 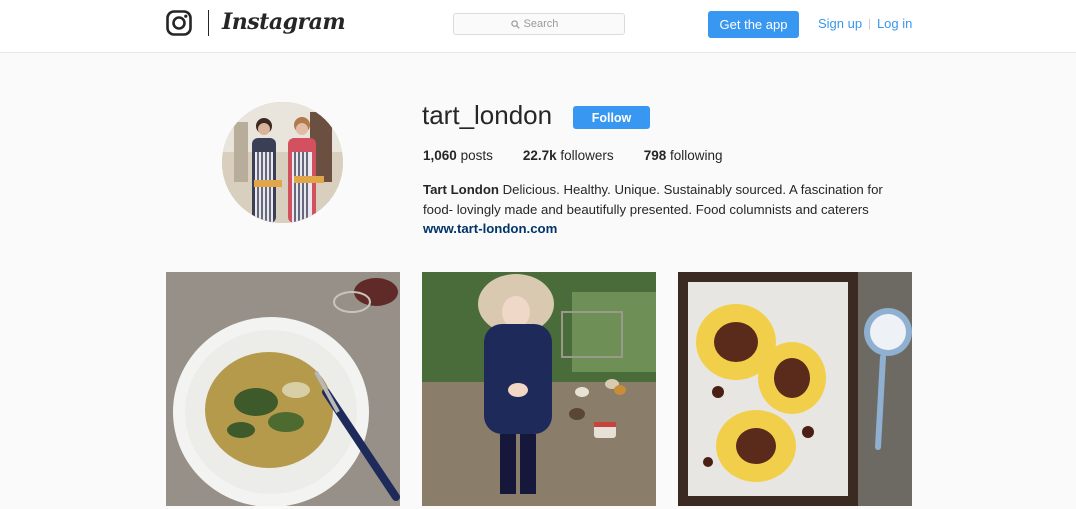 I want to click on search-input, so click(x=545, y=24).